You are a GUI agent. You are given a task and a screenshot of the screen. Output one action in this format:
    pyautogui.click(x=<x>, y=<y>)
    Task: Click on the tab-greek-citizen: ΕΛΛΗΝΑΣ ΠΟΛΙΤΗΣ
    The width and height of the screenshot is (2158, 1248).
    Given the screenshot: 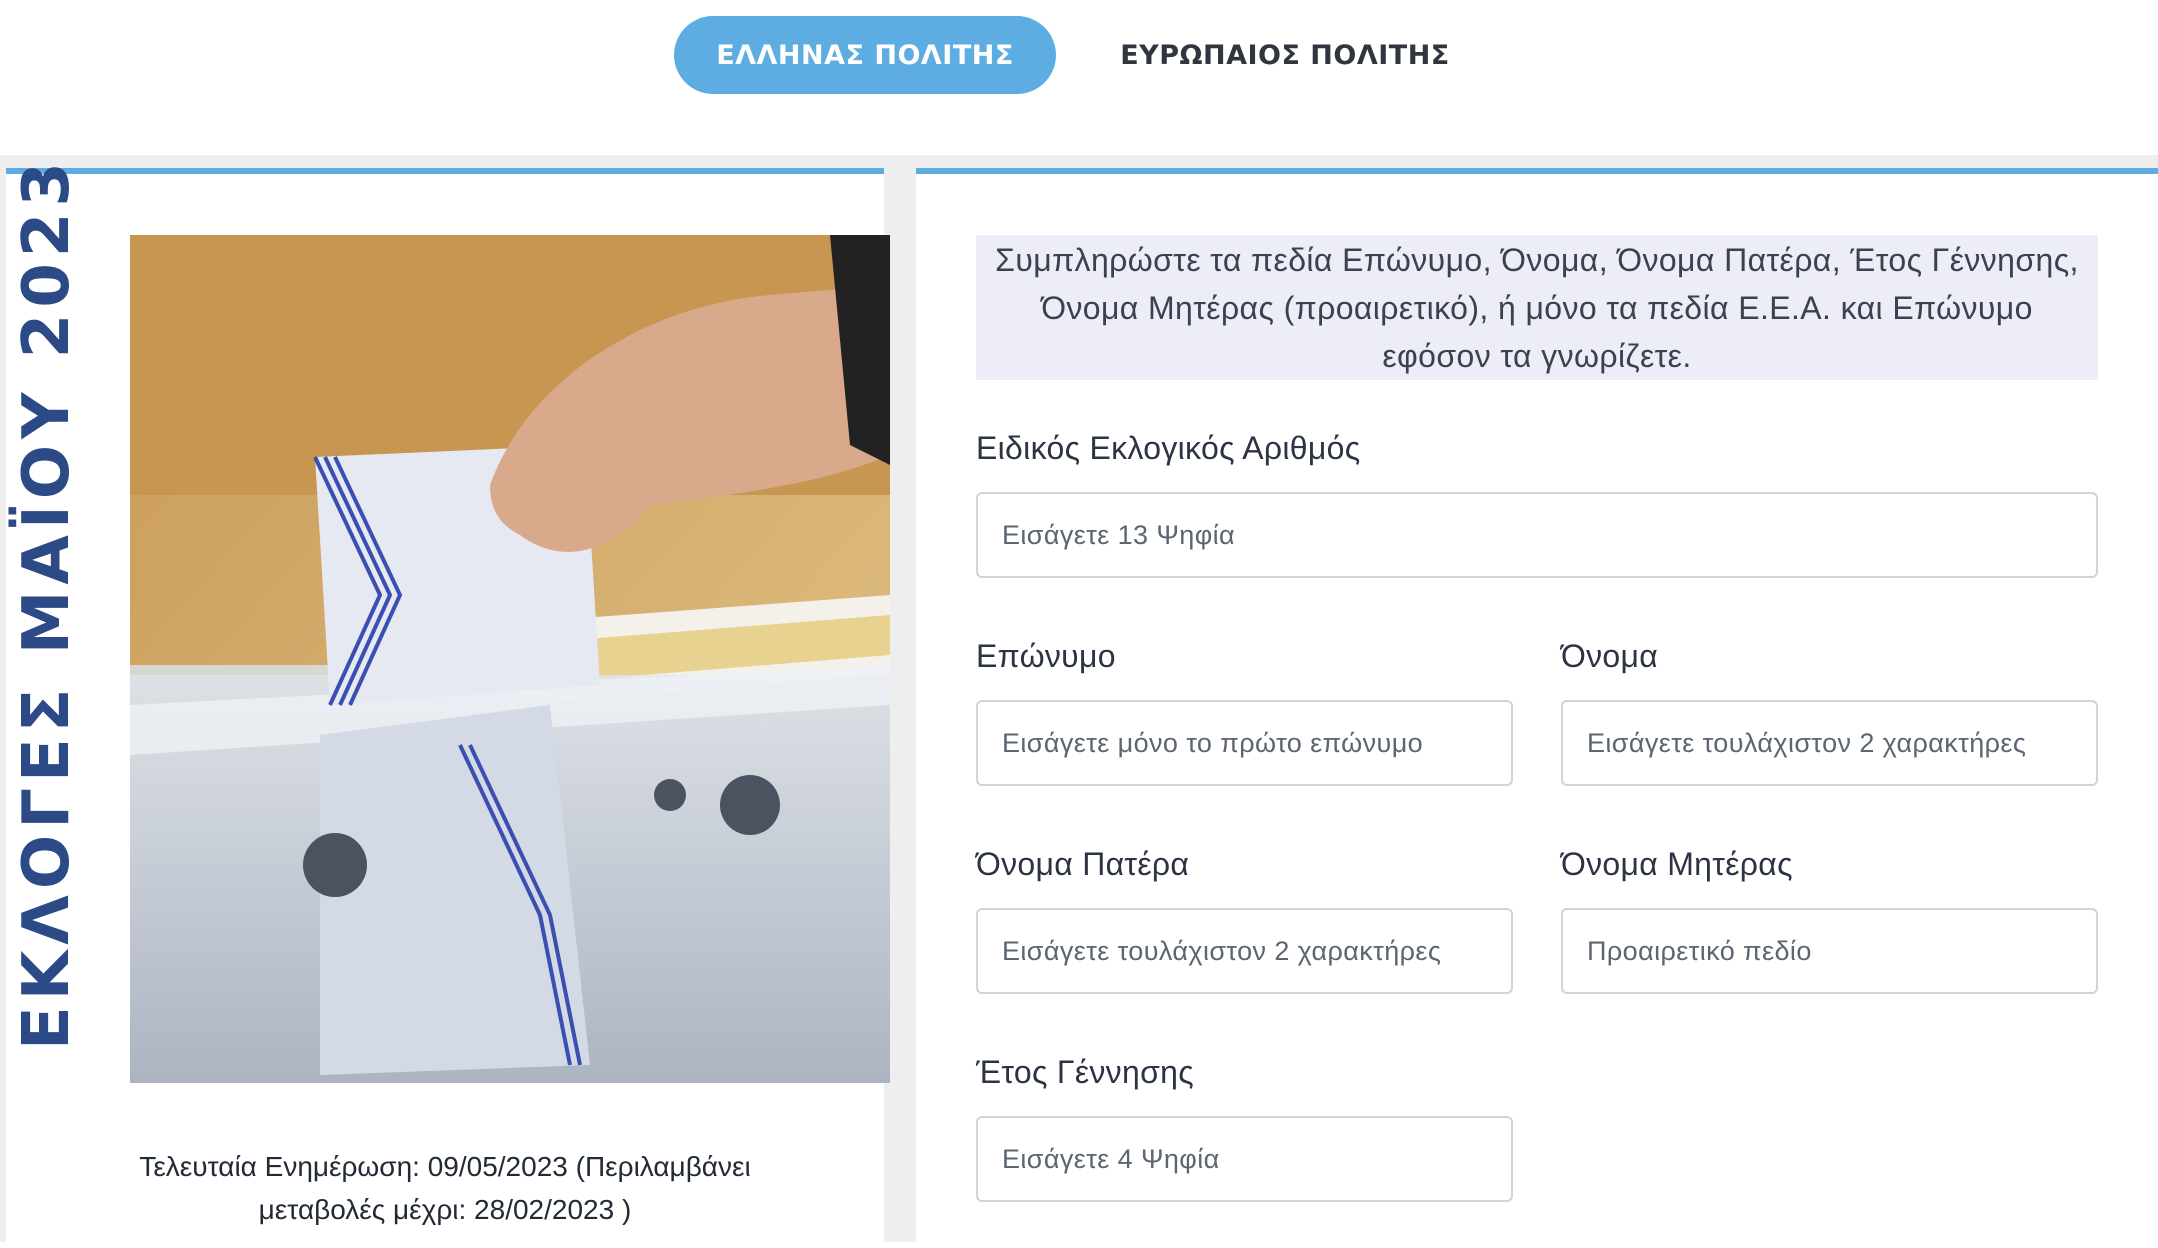 What is the action you would take?
    pyautogui.click(x=865, y=55)
    